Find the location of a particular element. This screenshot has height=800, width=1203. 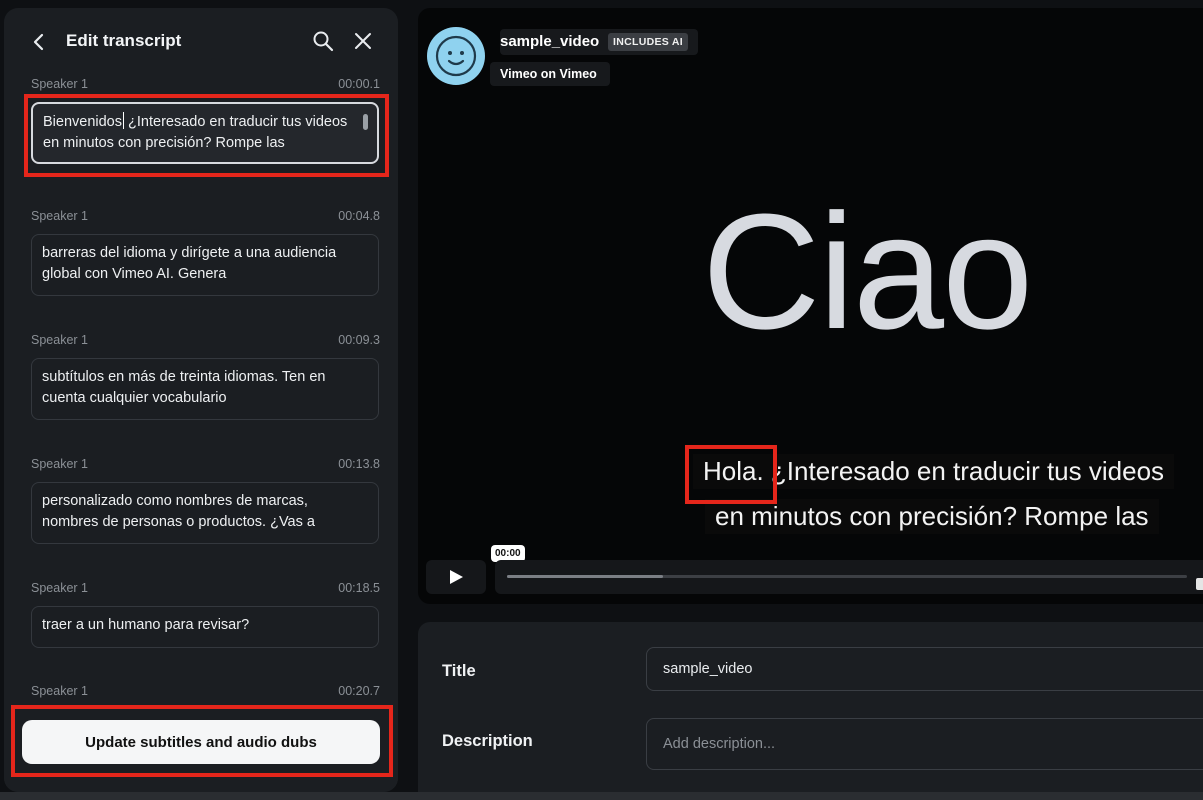

video-owner: Vimeo on Vimeo is located at coordinates (548, 74).